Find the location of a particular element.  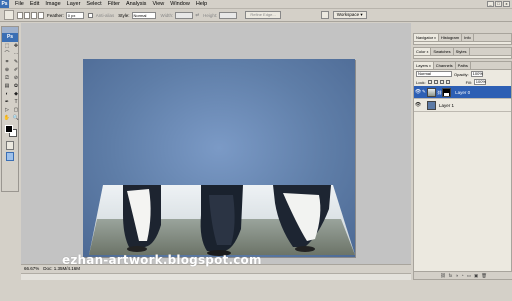

add-selection-icon is located at coordinates (27, 15).